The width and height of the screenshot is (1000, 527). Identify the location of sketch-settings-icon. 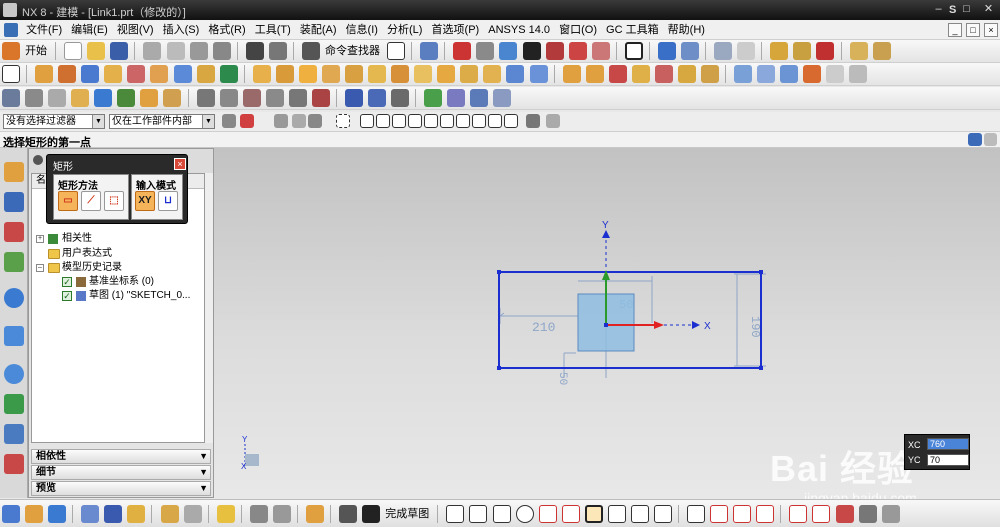
(890, 514).